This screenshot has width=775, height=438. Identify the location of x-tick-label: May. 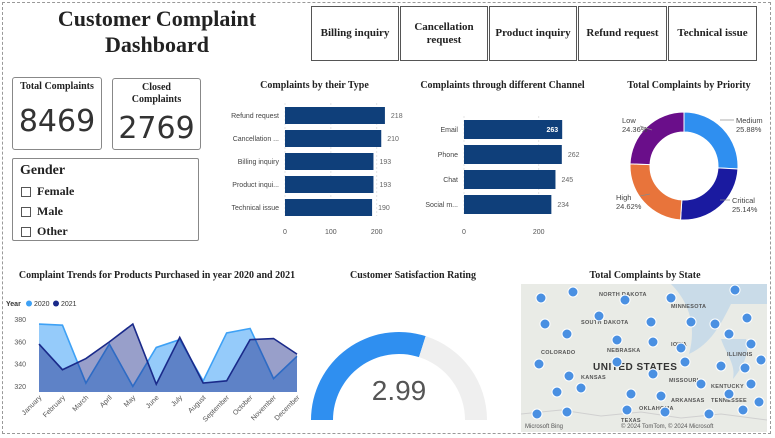
(130, 401).